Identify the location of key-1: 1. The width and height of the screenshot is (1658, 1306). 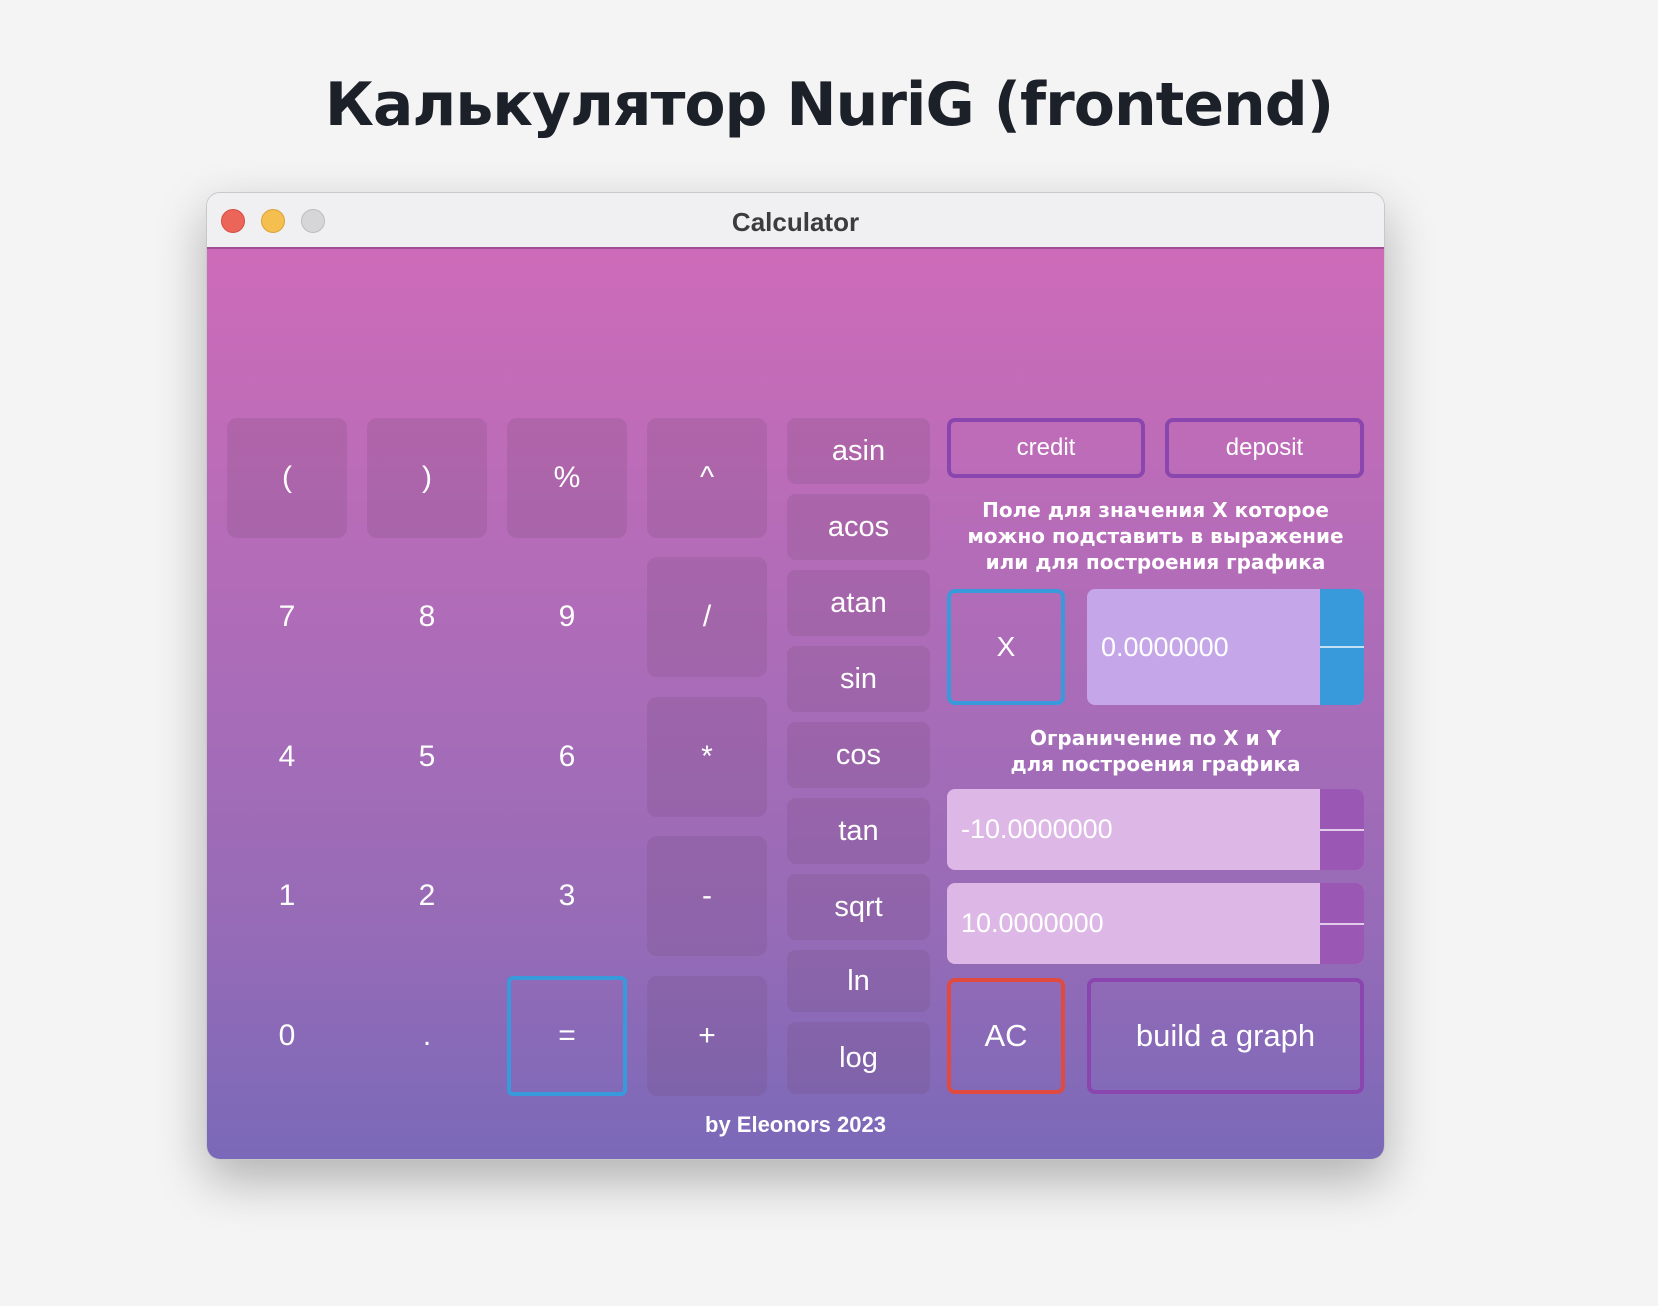
(287, 896).